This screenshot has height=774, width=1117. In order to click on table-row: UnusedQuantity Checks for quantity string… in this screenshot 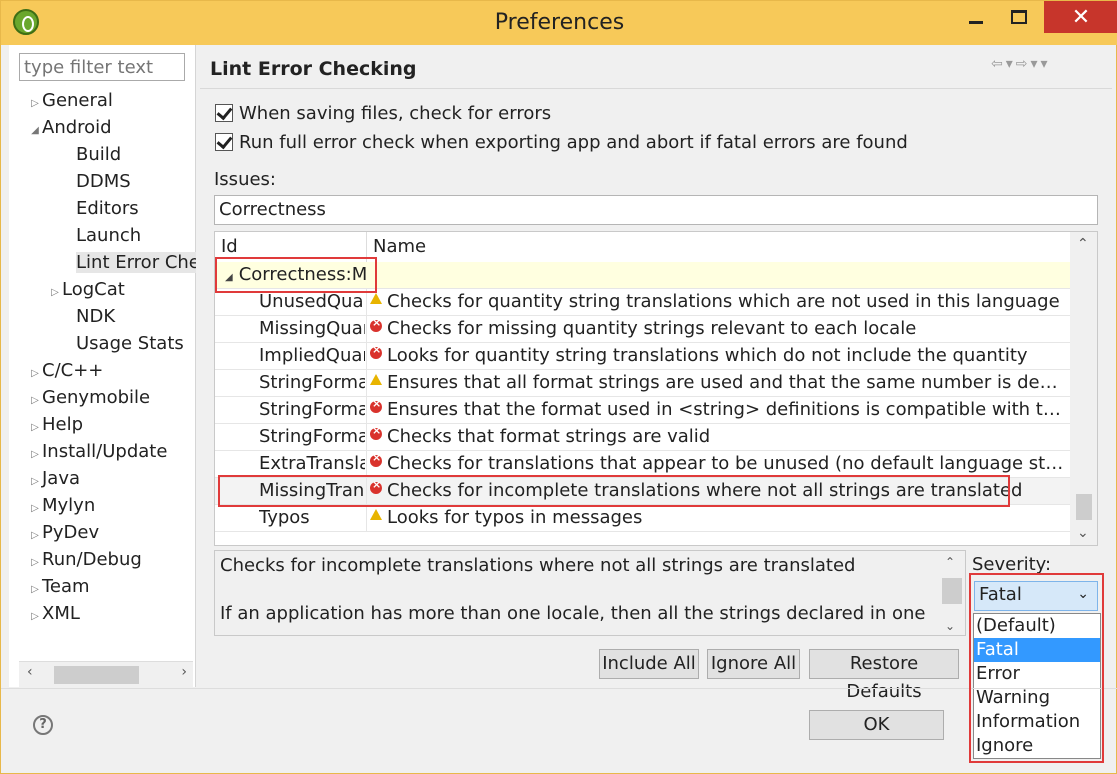, I will do `click(642, 302)`.